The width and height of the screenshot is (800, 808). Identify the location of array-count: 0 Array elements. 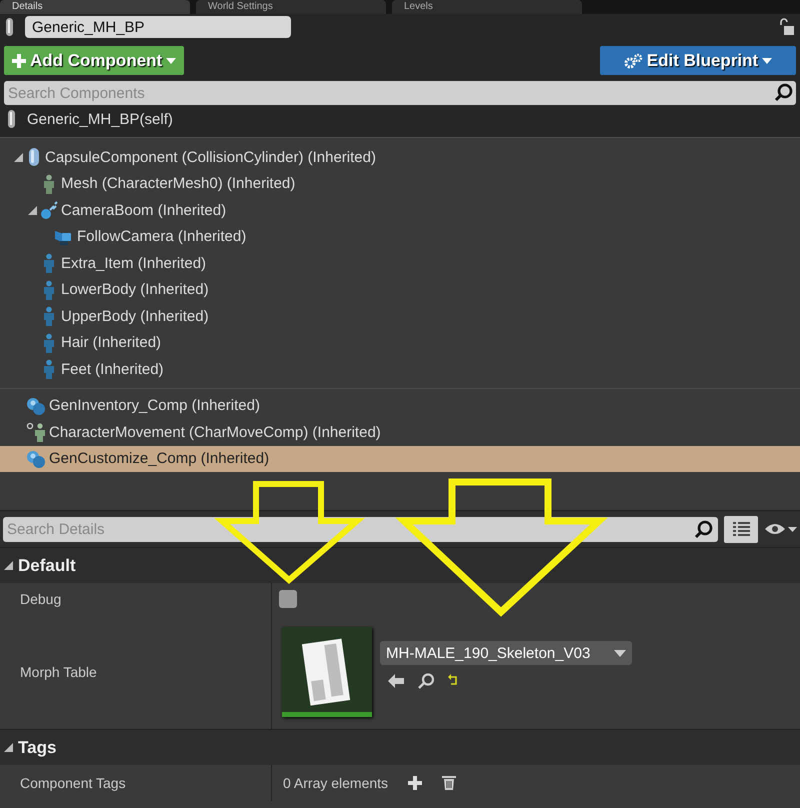
(335, 783).